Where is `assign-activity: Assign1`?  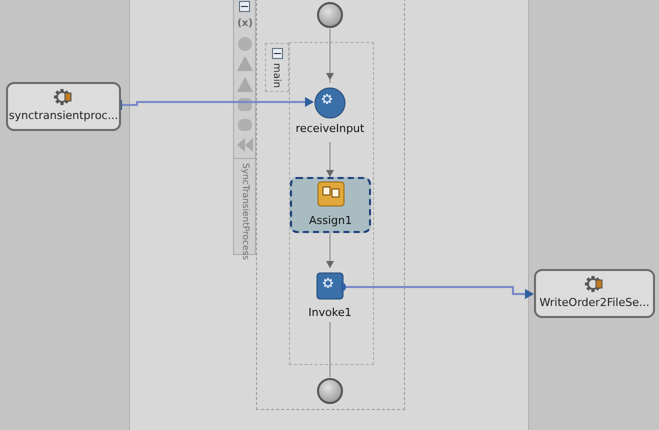
assign-activity: Assign1 is located at coordinates (330, 205).